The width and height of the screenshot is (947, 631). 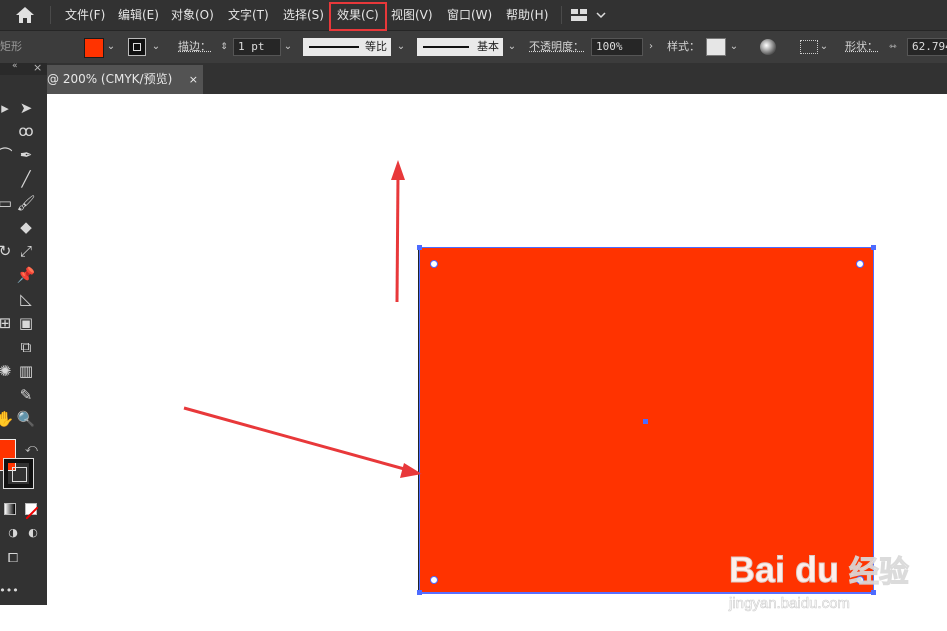 What do you see at coordinates (784, 569) in the screenshot?
I see `baidu-logo-text: Bai du` at bounding box center [784, 569].